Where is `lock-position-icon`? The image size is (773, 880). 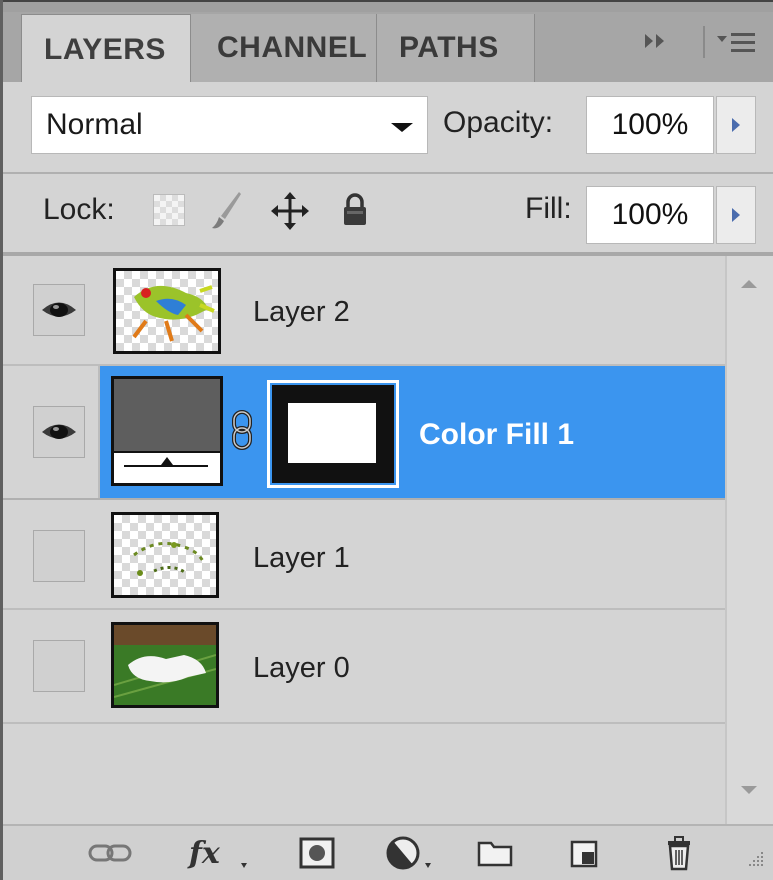 lock-position-icon is located at coordinates (290, 213).